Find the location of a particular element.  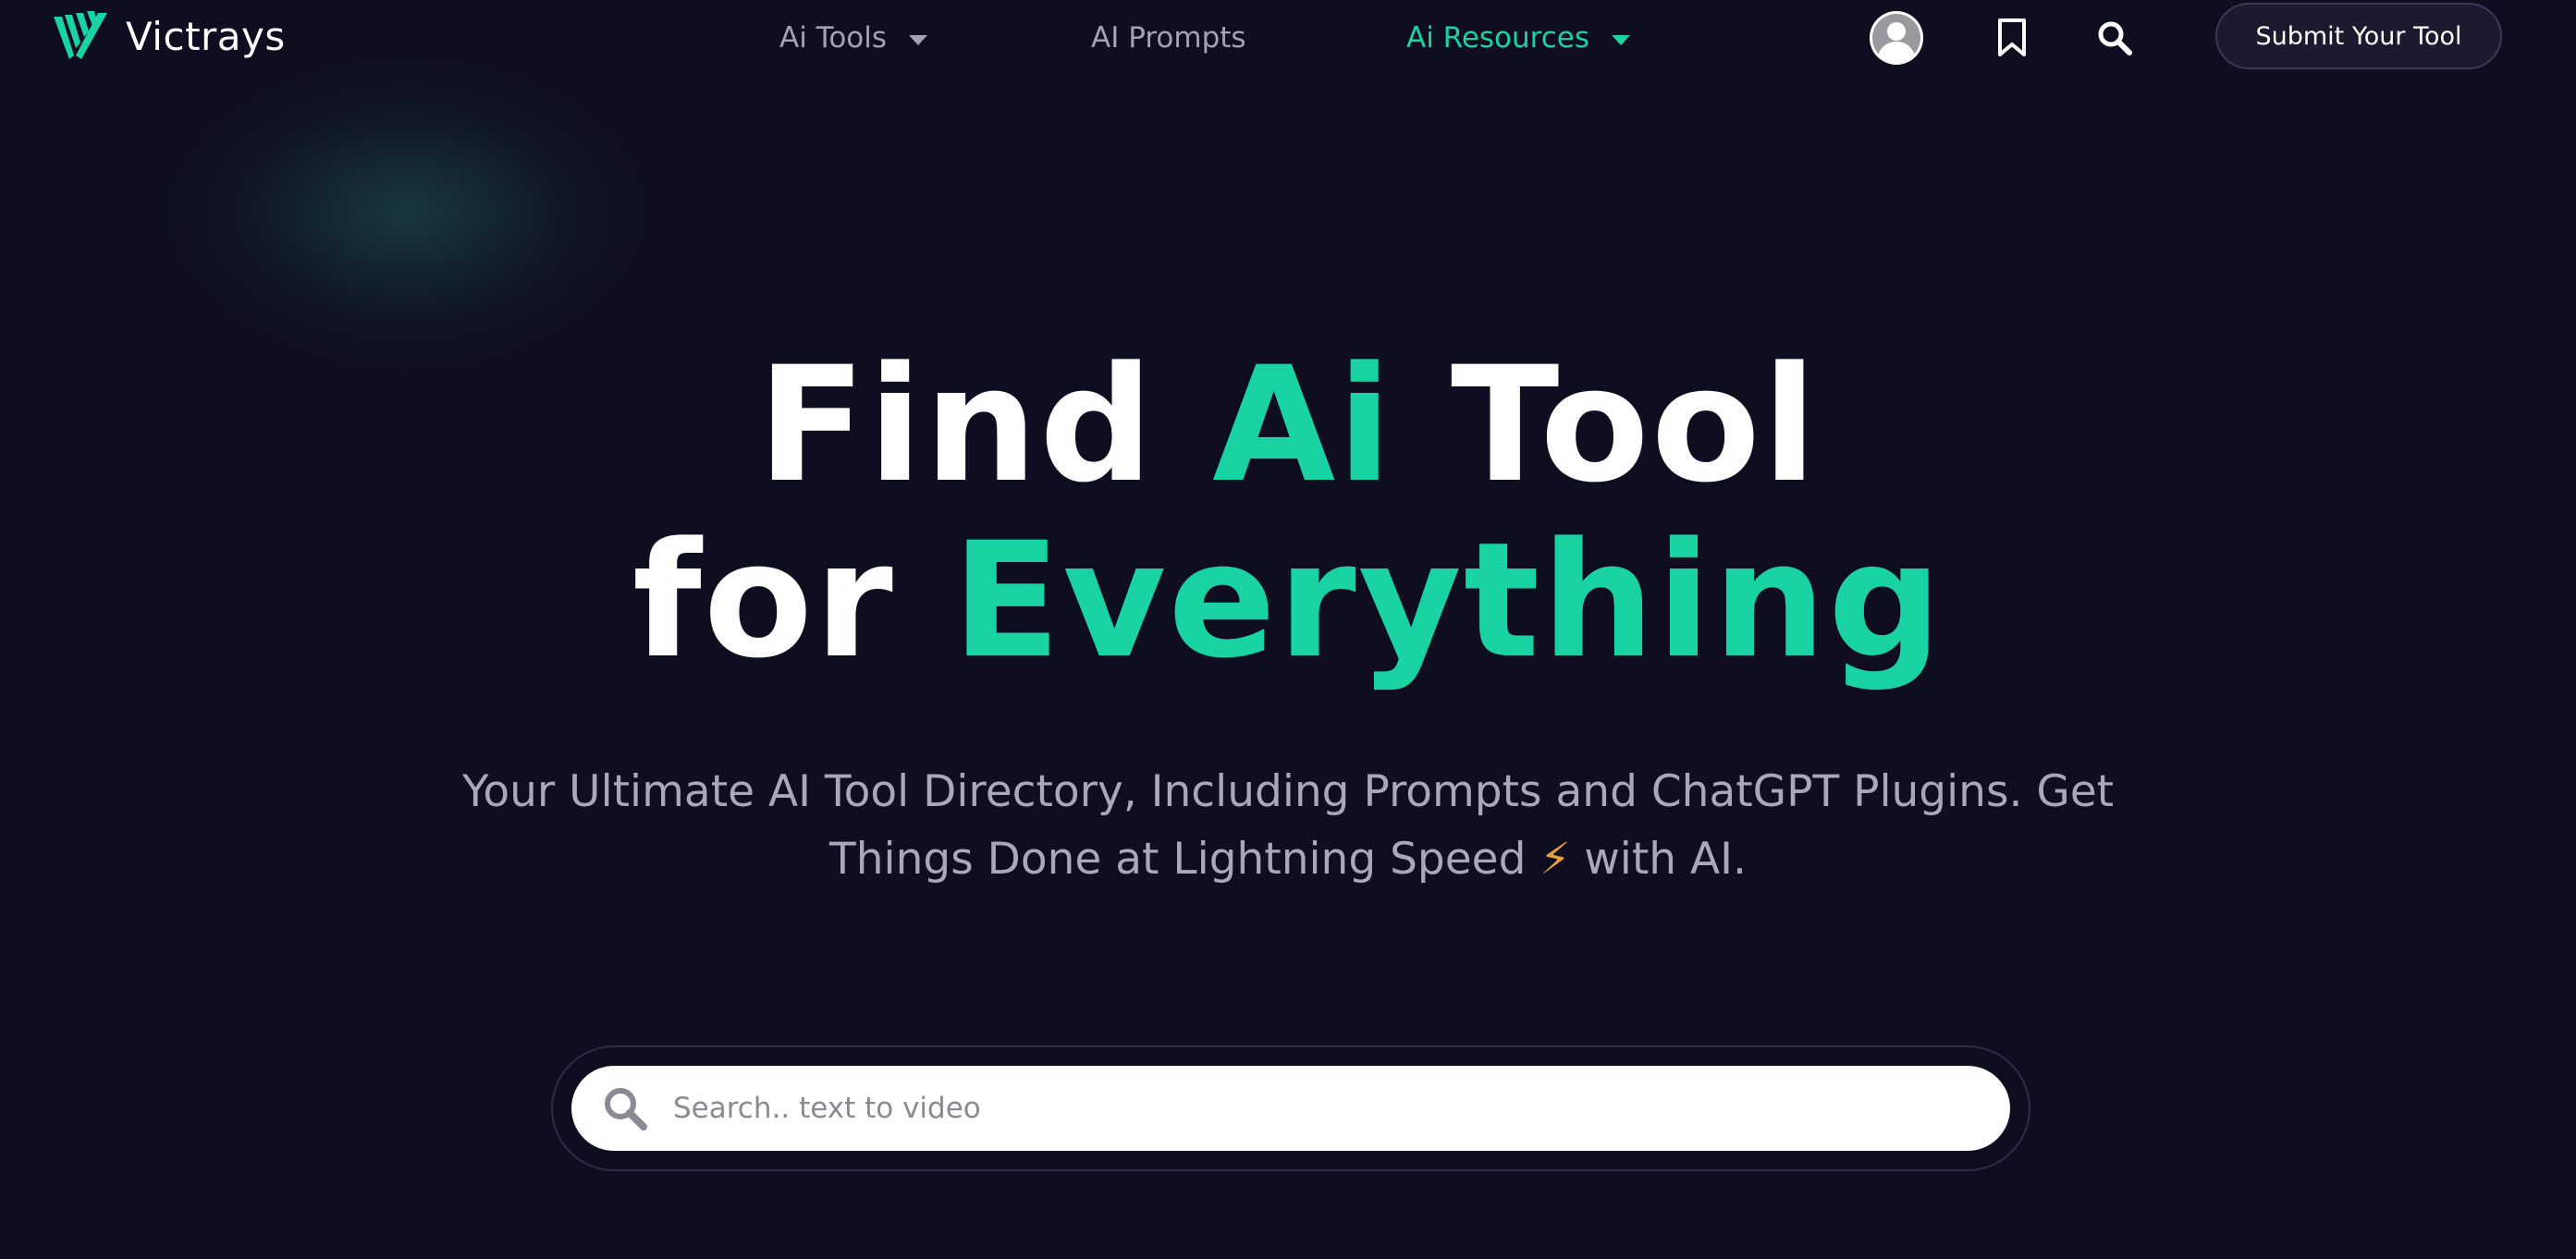

nav-ai-prompts-label: AI Prompts is located at coordinates (1168, 38).